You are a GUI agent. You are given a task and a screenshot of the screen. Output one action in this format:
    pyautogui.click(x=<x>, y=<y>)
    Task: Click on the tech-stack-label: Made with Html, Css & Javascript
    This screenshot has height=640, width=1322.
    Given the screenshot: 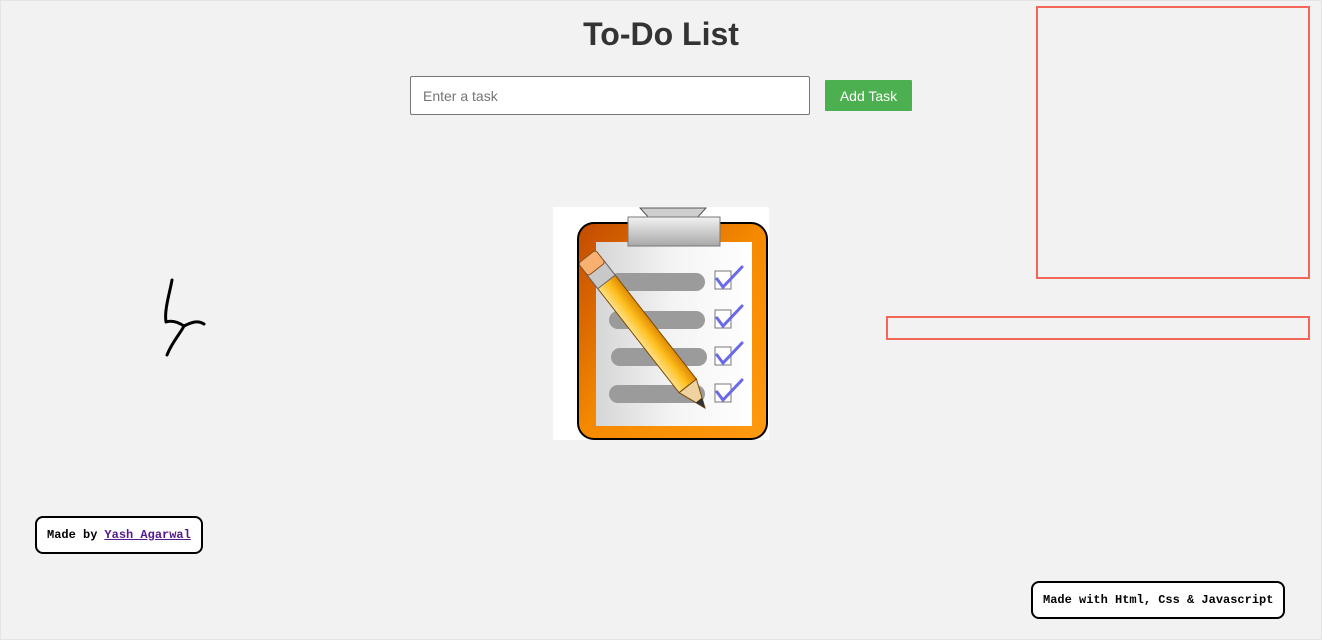 What is the action you would take?
    pyautogui.click(x=1158, y=600)
    